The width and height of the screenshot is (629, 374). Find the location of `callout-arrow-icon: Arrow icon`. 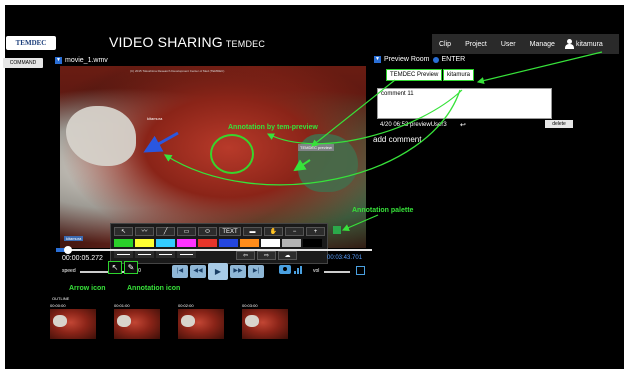

callout-arrow-icon: Arrow icon is located at coordinates (87, 288).